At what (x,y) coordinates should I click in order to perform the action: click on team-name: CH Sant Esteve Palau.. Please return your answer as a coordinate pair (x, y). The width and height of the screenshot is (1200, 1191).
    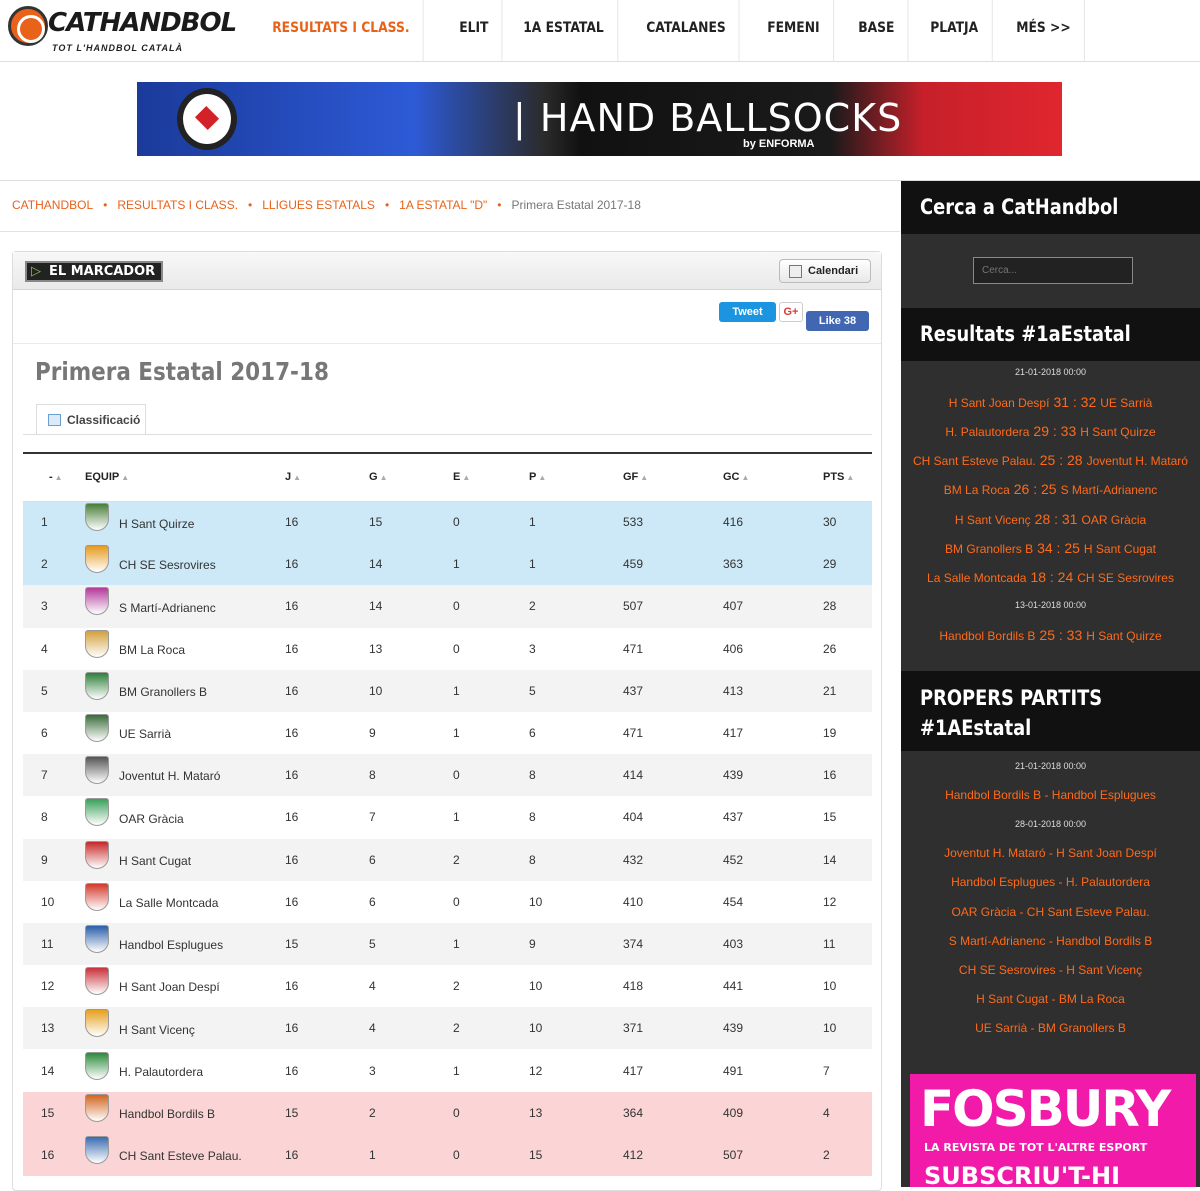
    Looking at the image, I should click on (180, 1156).